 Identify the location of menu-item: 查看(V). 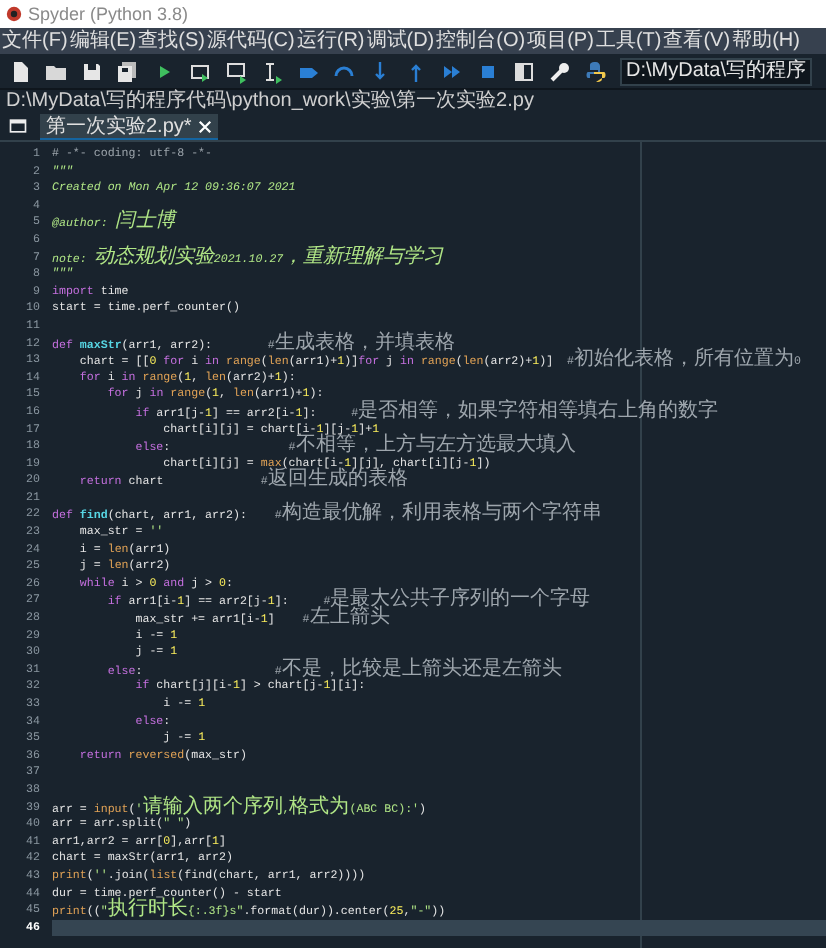
(697, 41).